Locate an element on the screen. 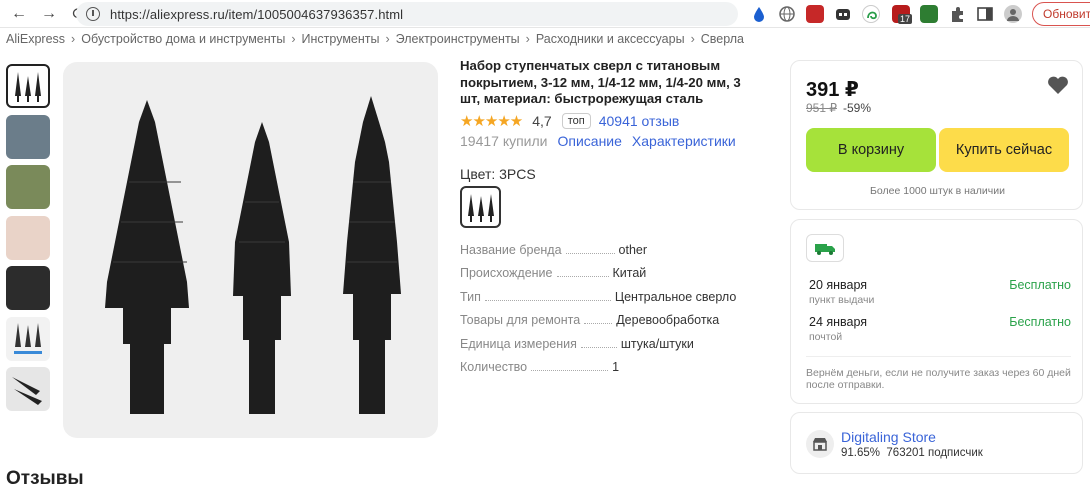  spec-row: Единица измерения штука/штуки is located at coordinates (610, 348).